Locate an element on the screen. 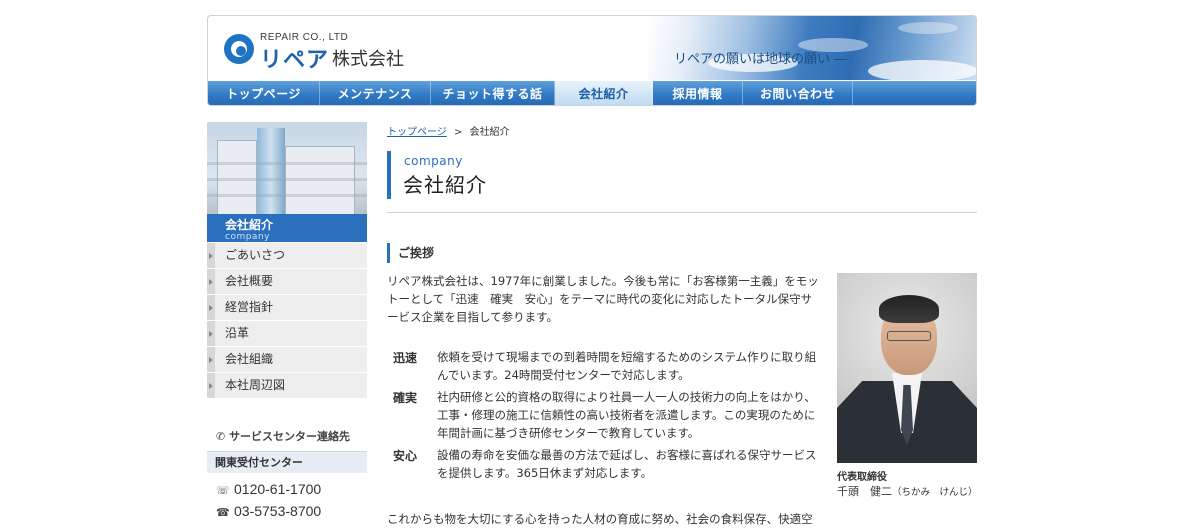  value-key: 安心 is located at coordinates (404, 456).